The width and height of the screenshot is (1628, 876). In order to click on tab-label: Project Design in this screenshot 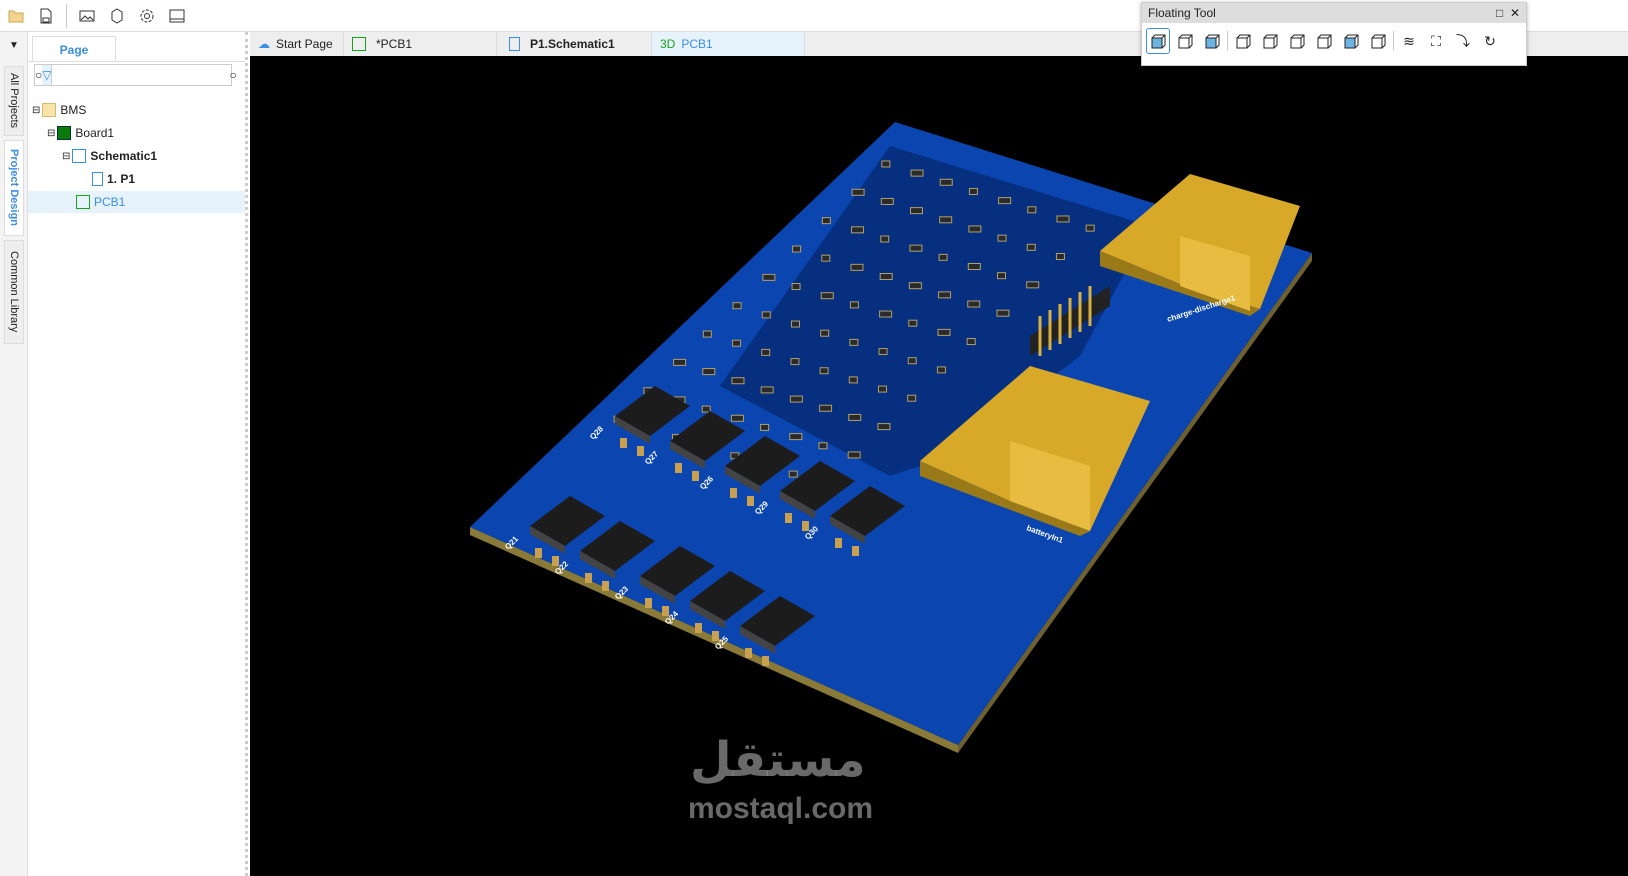, I will do `click(14, 188)`.